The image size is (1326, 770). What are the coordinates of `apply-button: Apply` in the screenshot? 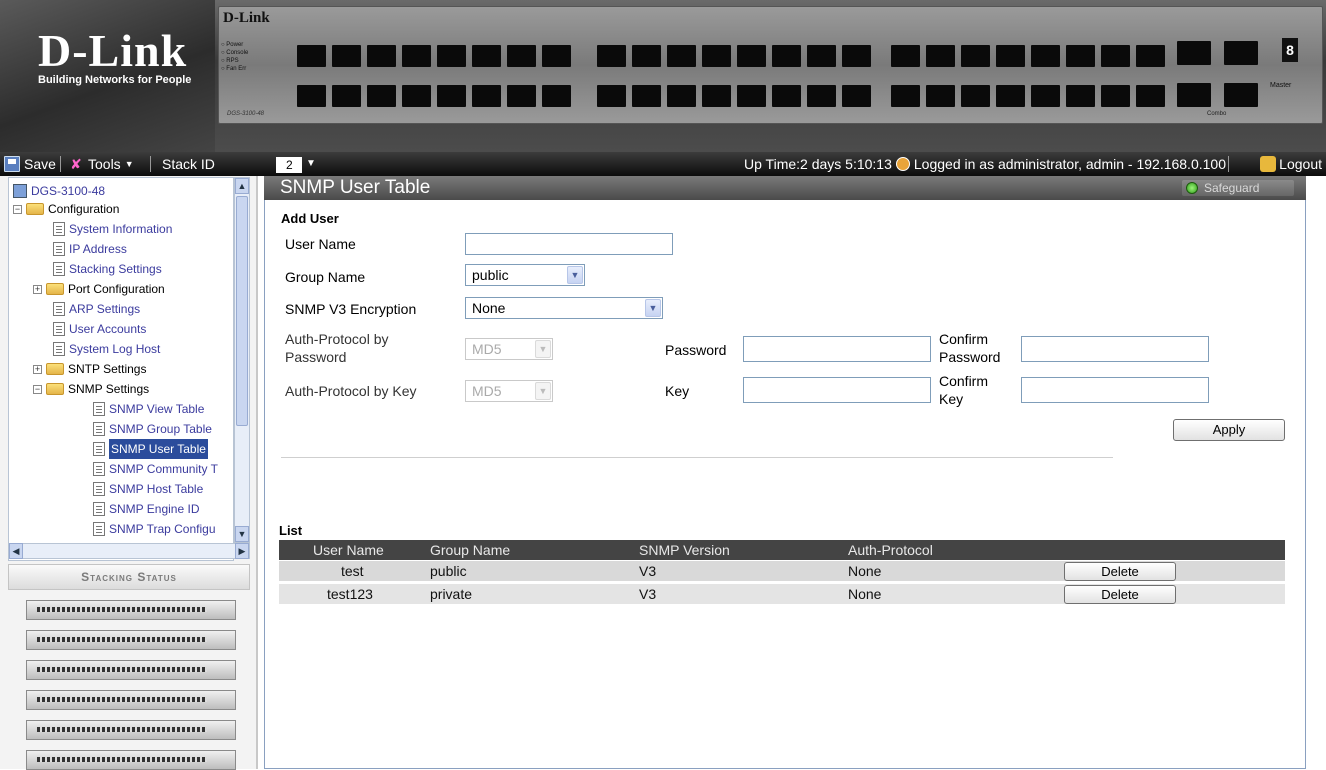 It's located at (1229, 430).